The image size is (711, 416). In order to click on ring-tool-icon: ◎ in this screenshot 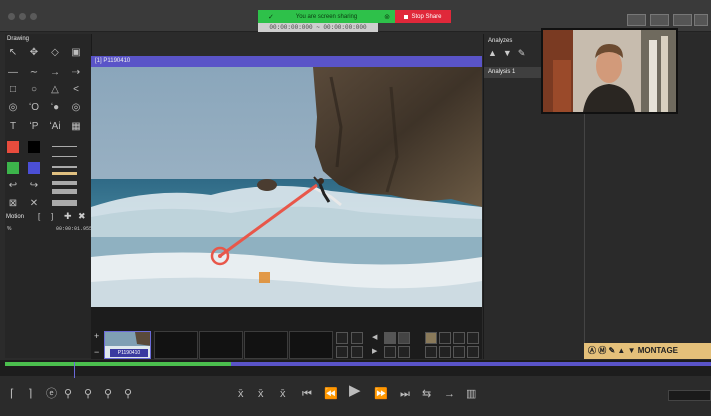, I will do `click(76, 108)`.